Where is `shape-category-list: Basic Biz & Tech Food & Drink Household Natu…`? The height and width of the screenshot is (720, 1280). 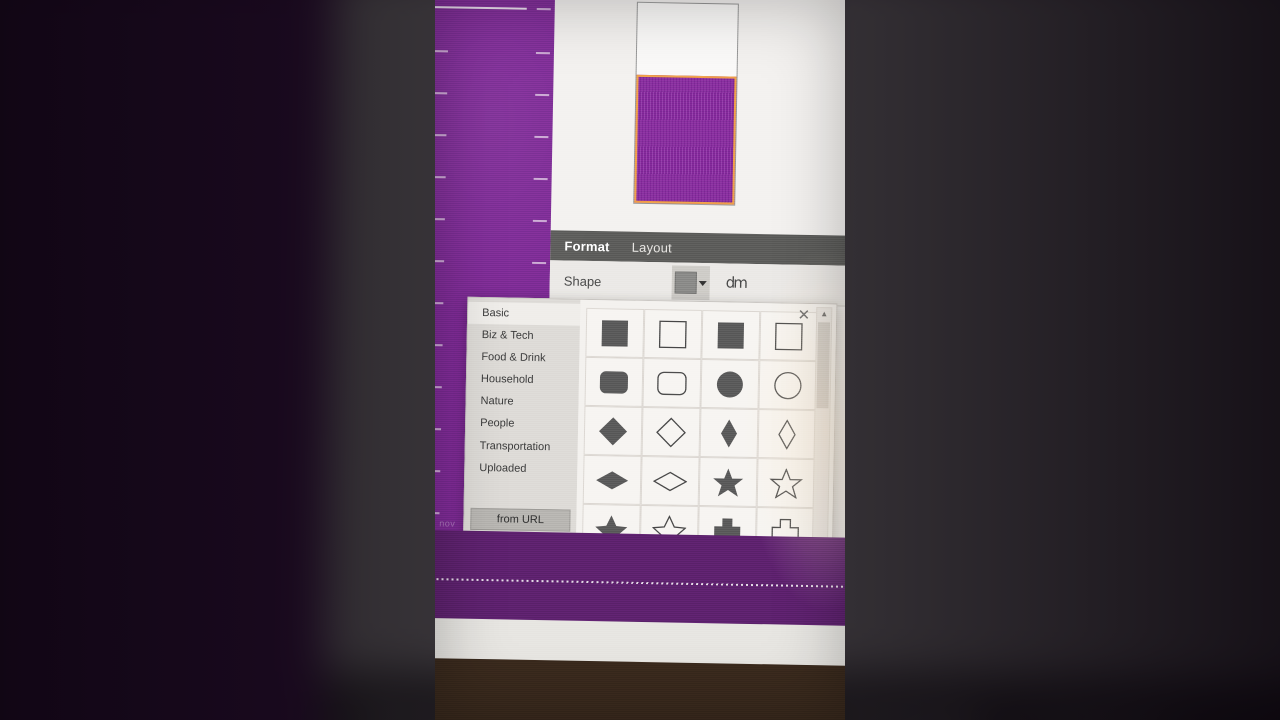 shape-category-list: Basic Biz & Tech Food & Drink Household Natu… is located at coordinates (522, 431).